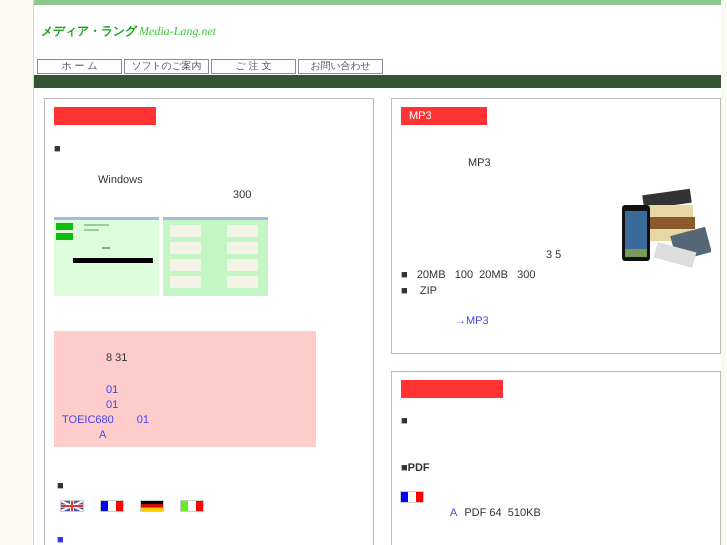  What do you see at coordinates (88, 420) in the screenshot?
I see `notice-link: TOEIC680` at bounding box center [88, 420].